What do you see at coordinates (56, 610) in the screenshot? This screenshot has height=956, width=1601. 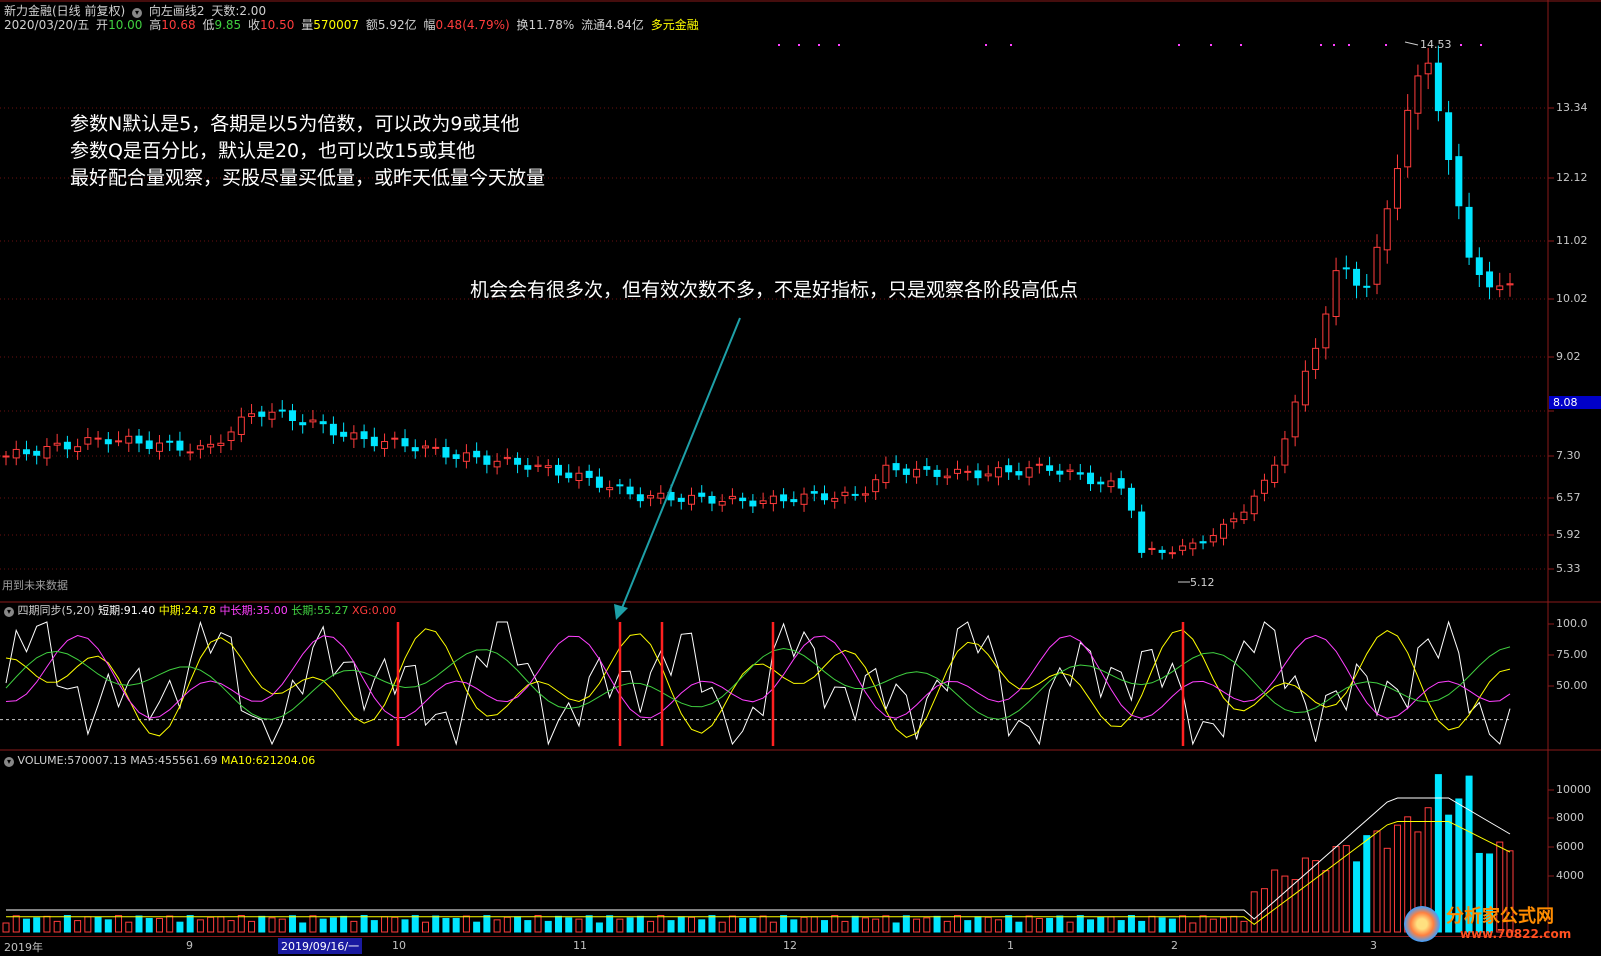 I see `indicator-name: 四期同步(5,20)` at bounding box center [56, 610].